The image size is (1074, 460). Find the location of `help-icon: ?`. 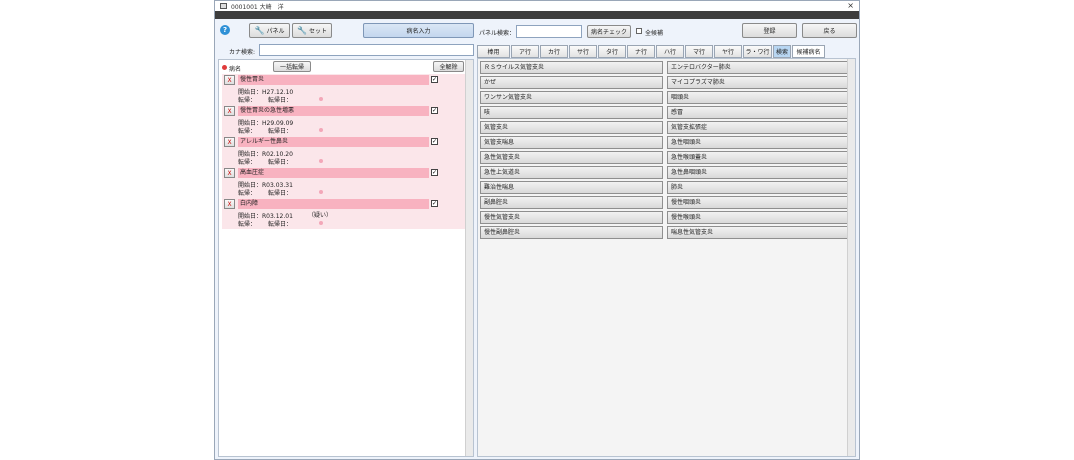

help-icon: ? is located at coordinates (225, 30).